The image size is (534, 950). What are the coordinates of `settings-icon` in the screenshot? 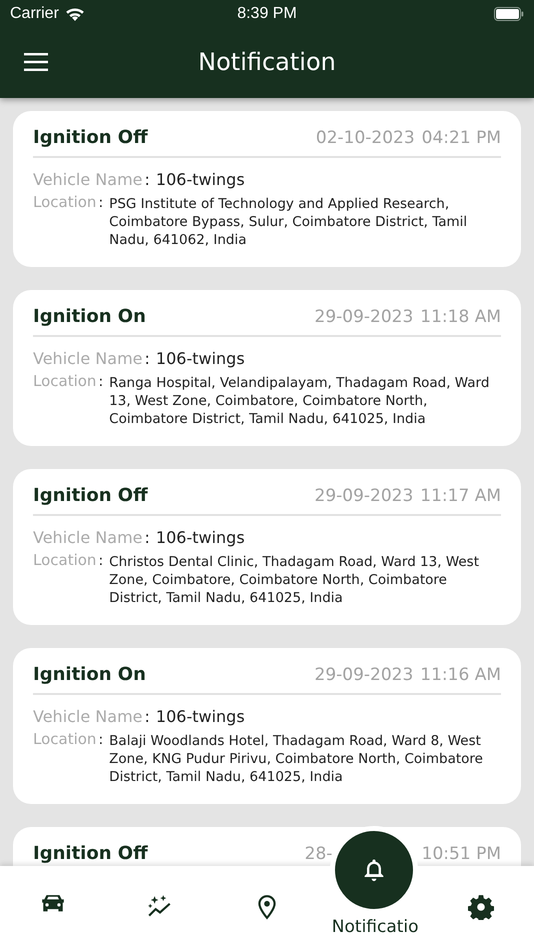 It's located at (481, 907).